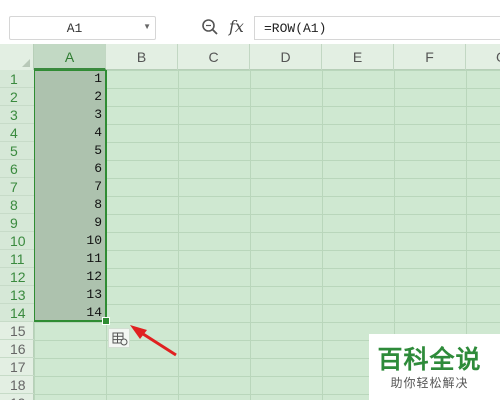 The width and height of the screenshot is (500, 400). What do you see at coordinates (358, 57) in the screenshot?
I see `column-header-e: E` at bounding box center [358, 57].